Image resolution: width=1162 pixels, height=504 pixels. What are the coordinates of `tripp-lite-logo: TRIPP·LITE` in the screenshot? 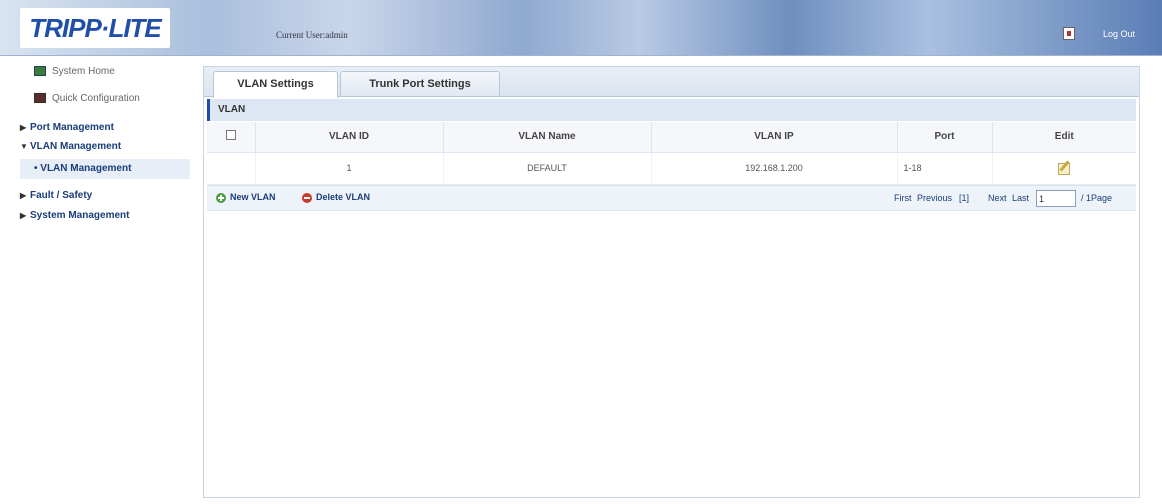 It's located at (95, 28).